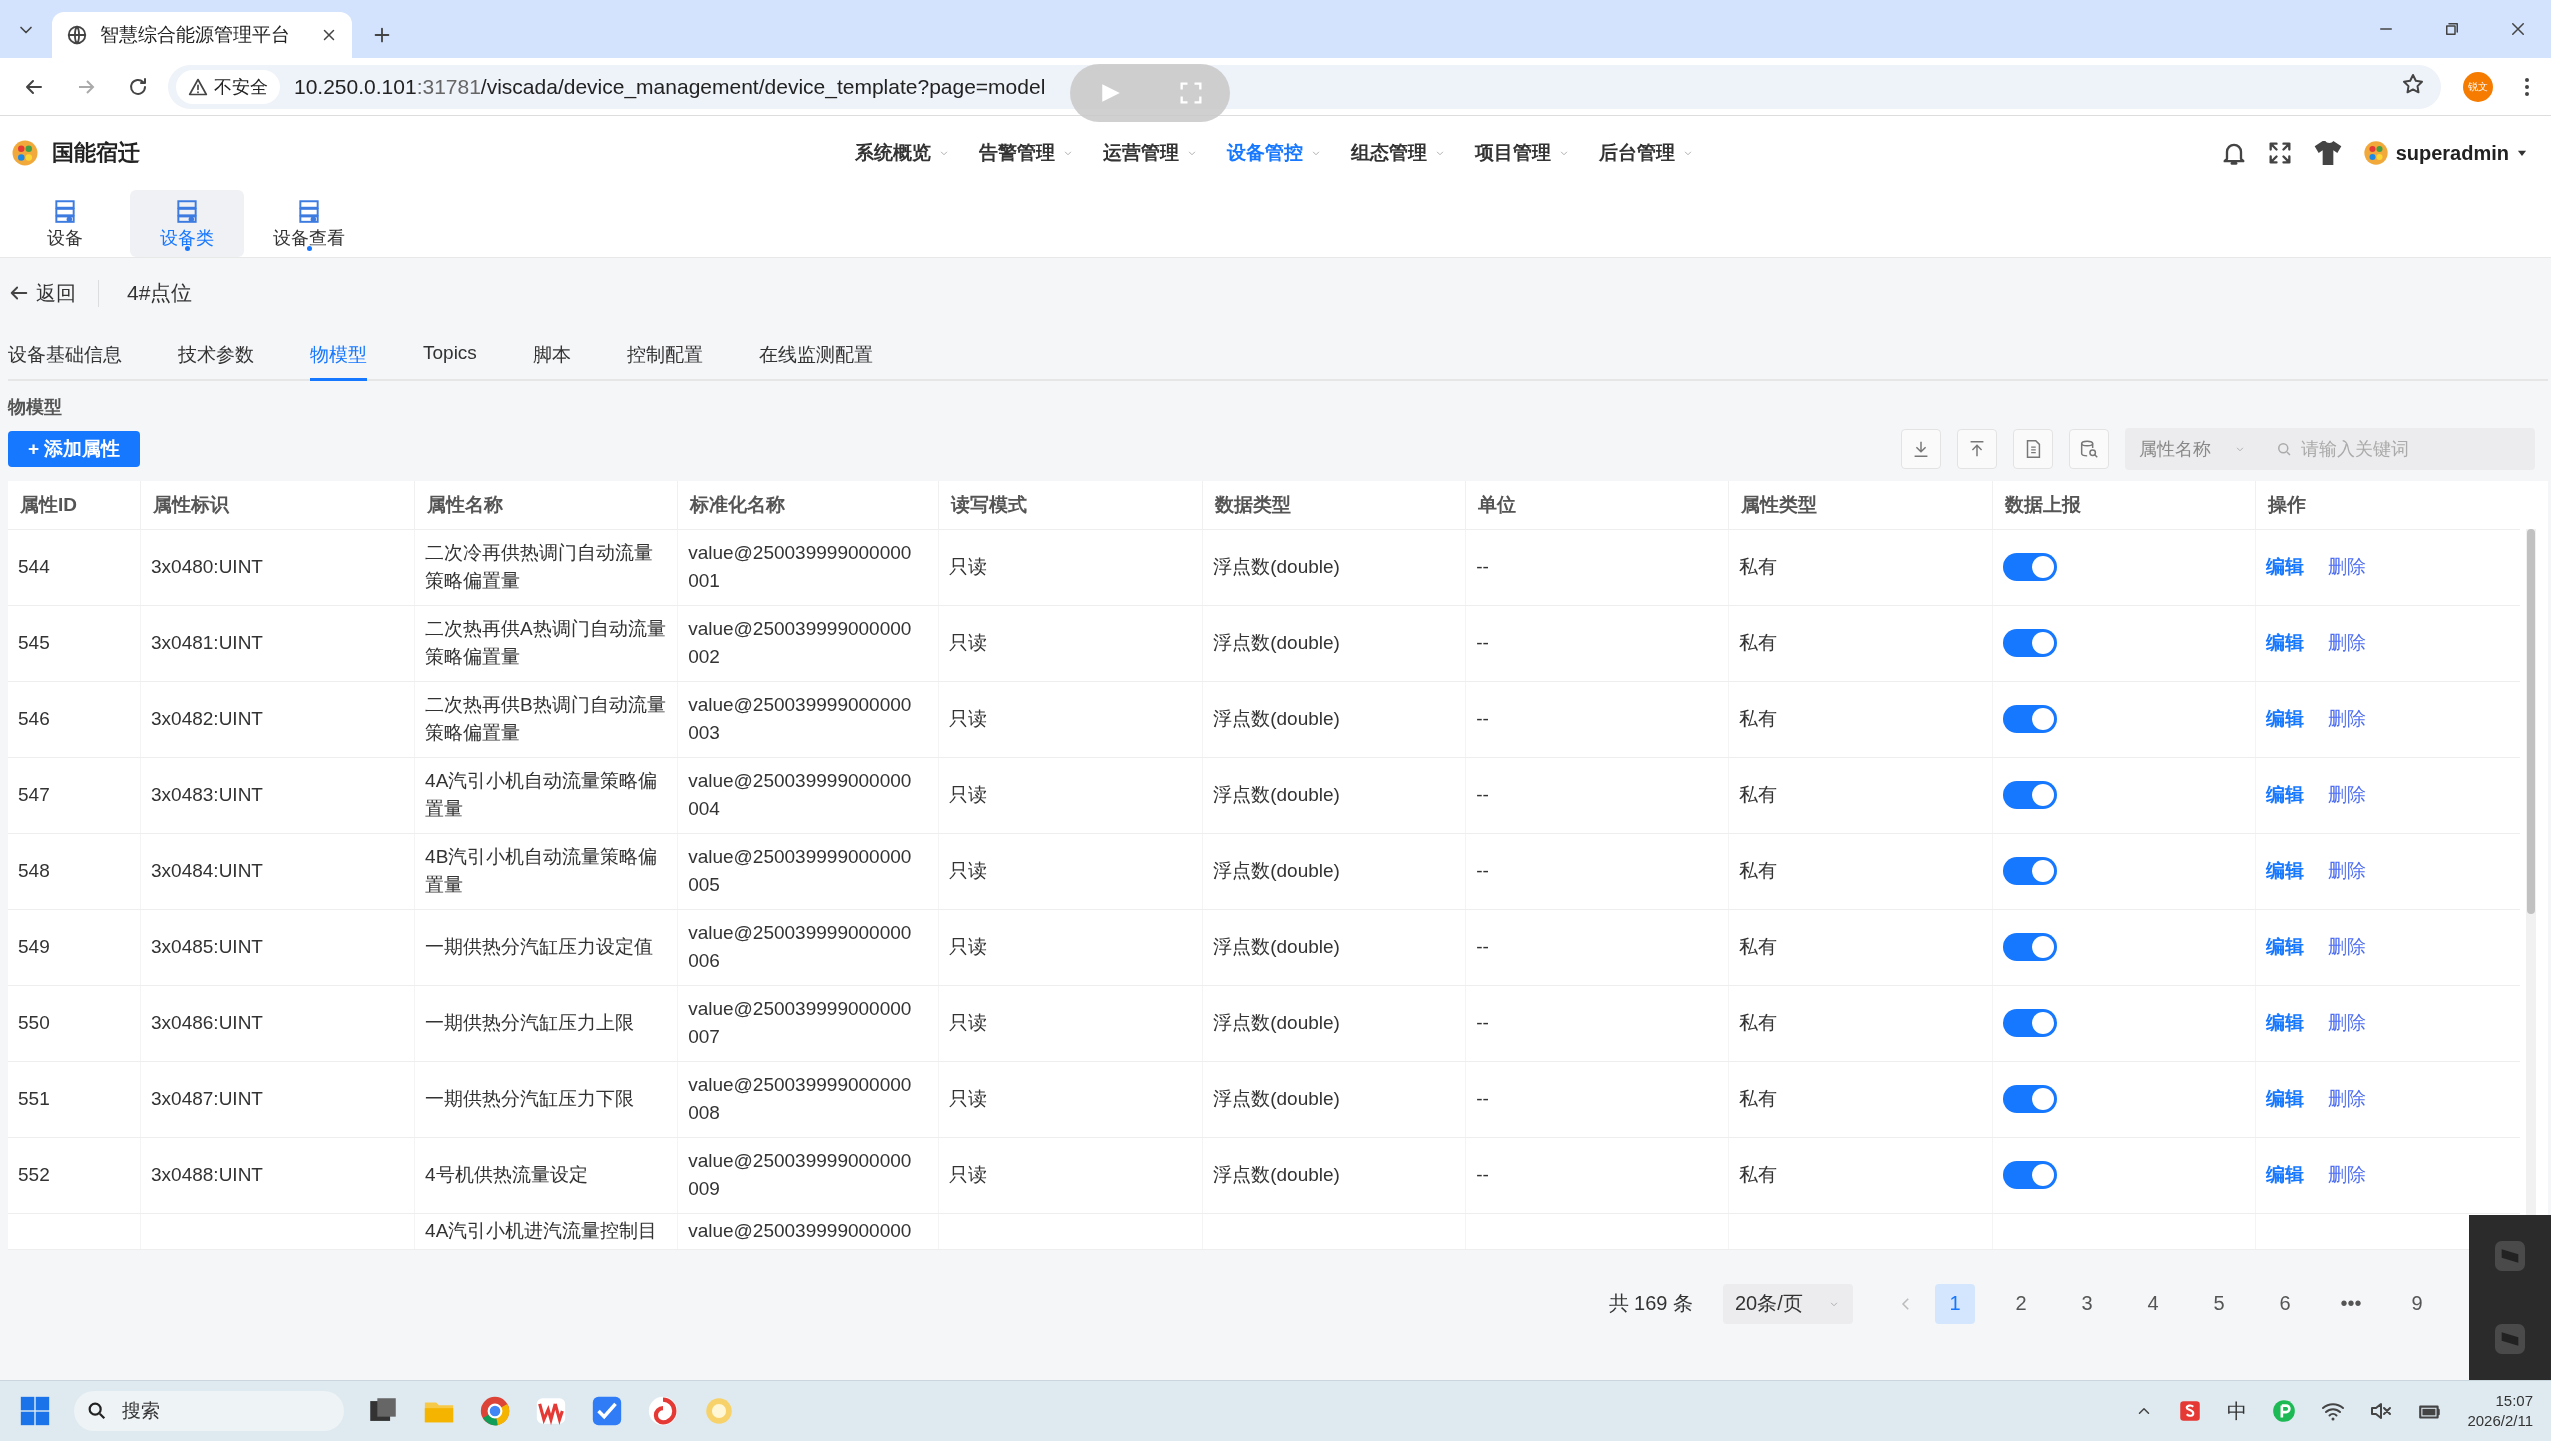  Describe the element at coordinates (1151, 153) in the screenshot. I see `nav-menu-item: 运营管理` at that location.